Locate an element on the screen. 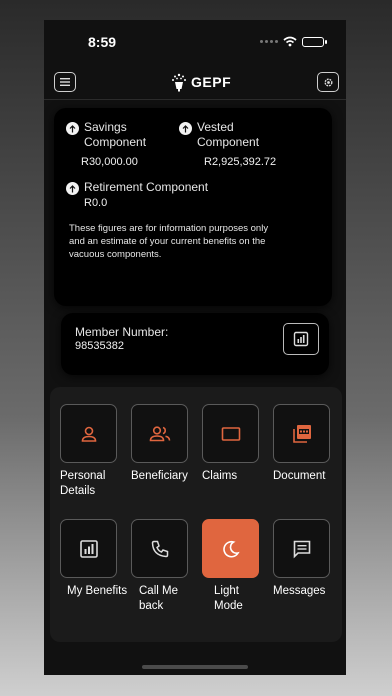 The image size is (392, 696). status-icons is located at coordinates (293, 41).